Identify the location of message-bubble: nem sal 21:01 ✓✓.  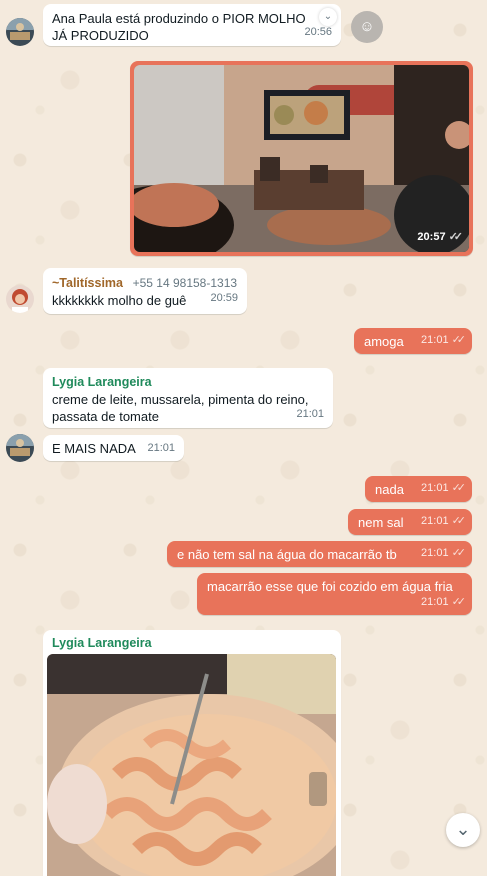
(410, 522).